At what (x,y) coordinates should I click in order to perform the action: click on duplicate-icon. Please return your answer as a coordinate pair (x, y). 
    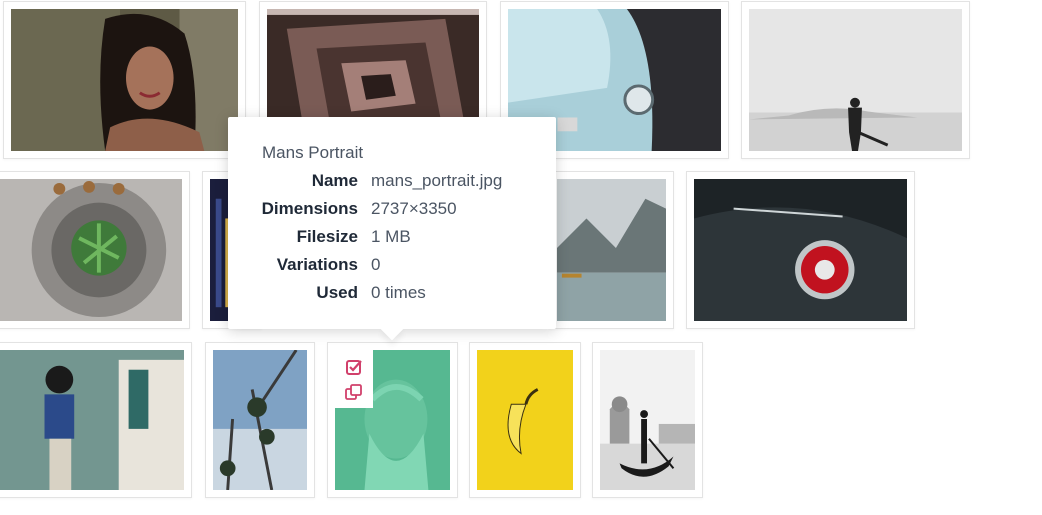
    Looking at the image, I should click on (354, 392).